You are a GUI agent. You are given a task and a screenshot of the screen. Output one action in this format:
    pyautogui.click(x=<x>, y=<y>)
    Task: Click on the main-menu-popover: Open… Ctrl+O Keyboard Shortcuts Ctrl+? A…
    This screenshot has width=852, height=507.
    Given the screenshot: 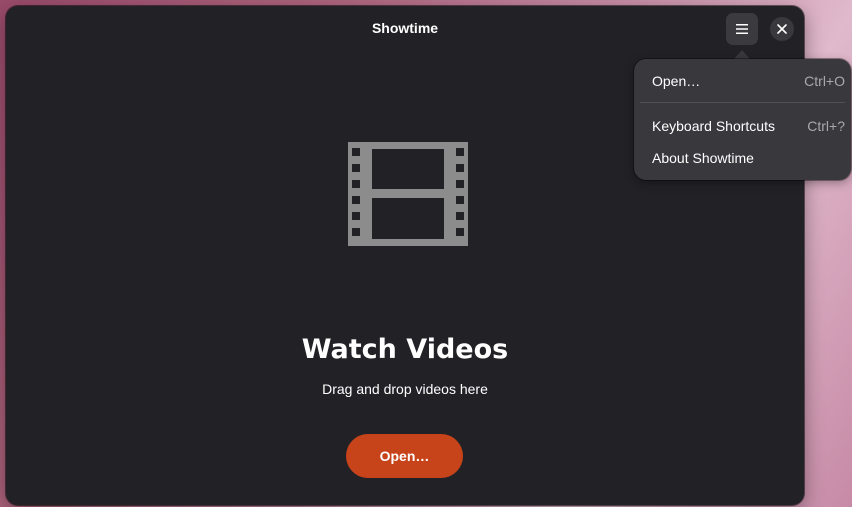 What is the action you would take?
    pyautogui.click(x=742, y=119)
    